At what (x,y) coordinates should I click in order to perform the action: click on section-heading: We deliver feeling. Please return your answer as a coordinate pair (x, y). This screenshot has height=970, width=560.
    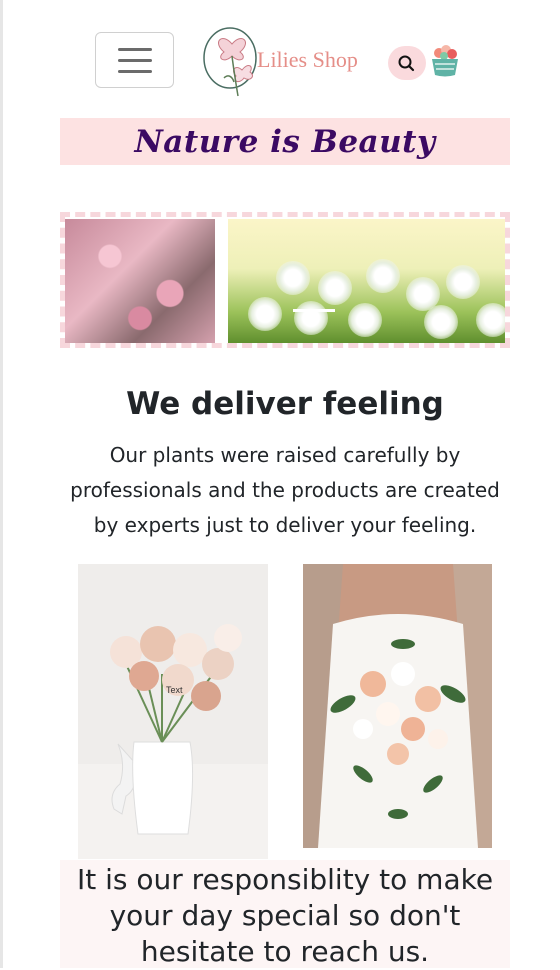
    Looking at the image, I should click on (285, 404).